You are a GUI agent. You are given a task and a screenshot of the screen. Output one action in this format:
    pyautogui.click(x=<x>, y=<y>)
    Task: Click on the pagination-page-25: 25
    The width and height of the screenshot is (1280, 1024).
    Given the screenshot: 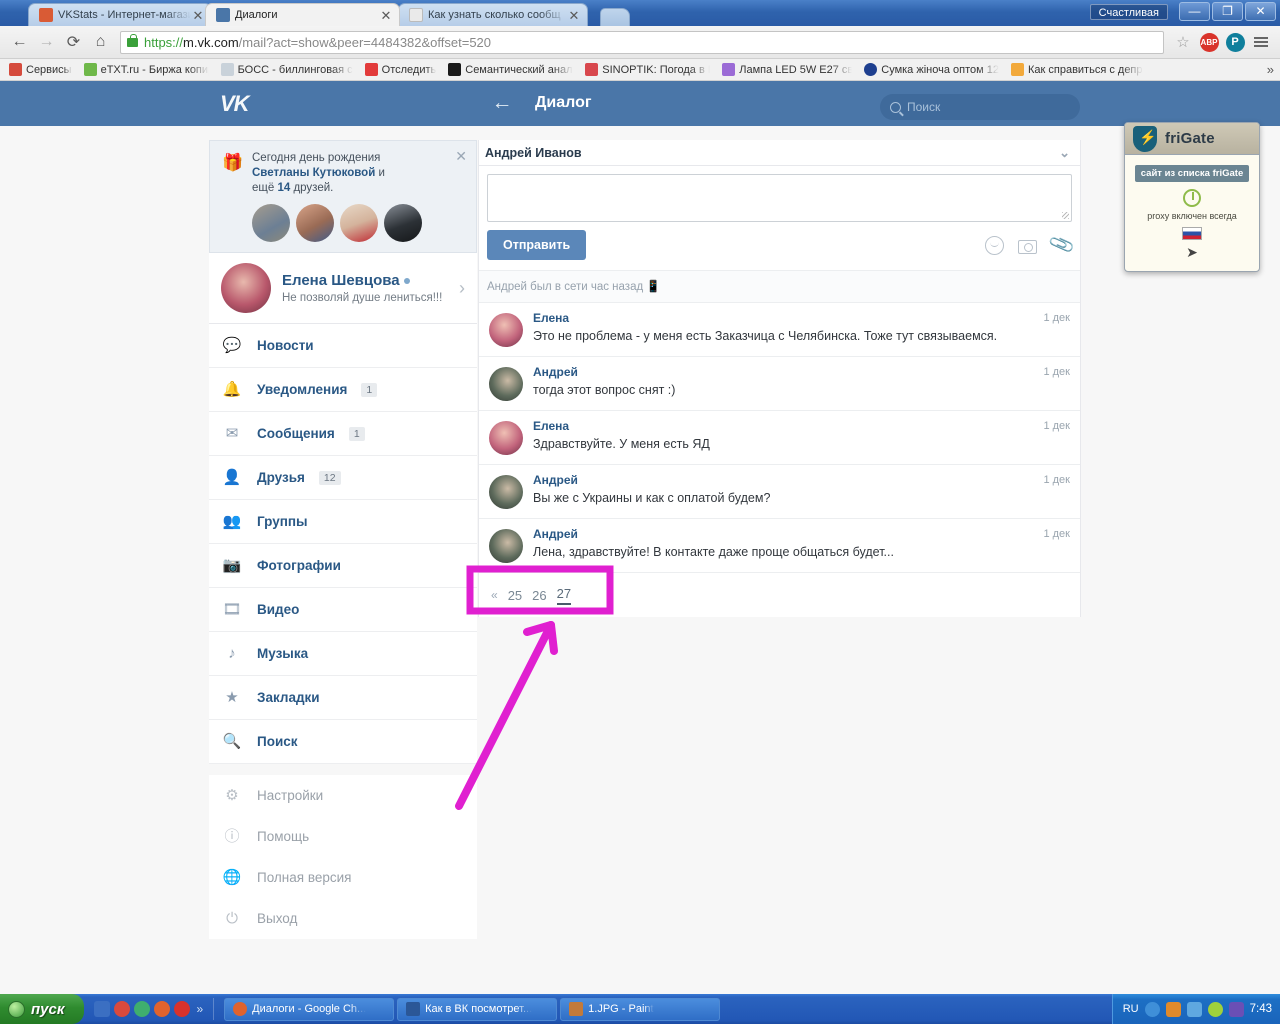 What is the action you would take?
    pyautogui.click(x=515, y=595)
    